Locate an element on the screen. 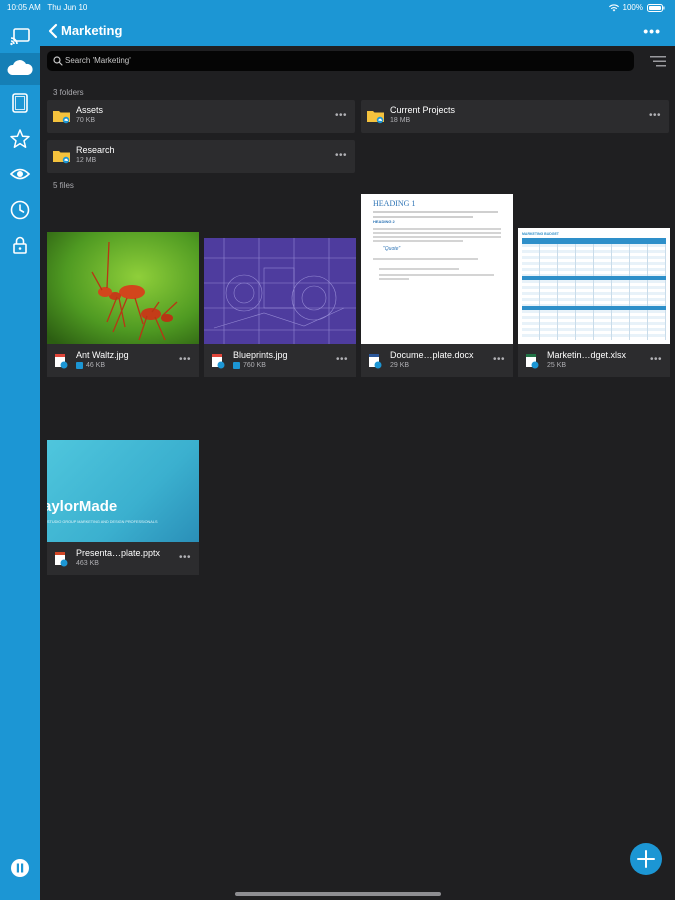 The width and height of the screenshot is (675, 900). doc-heading-1: HEADING 1 is located at coordinates (394, 203).